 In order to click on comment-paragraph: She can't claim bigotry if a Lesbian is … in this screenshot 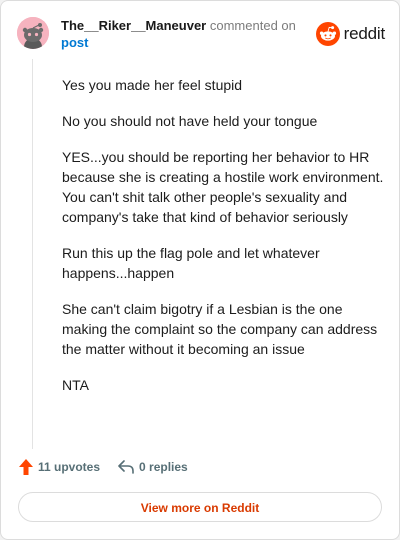, I will do `click(220, 329)`.